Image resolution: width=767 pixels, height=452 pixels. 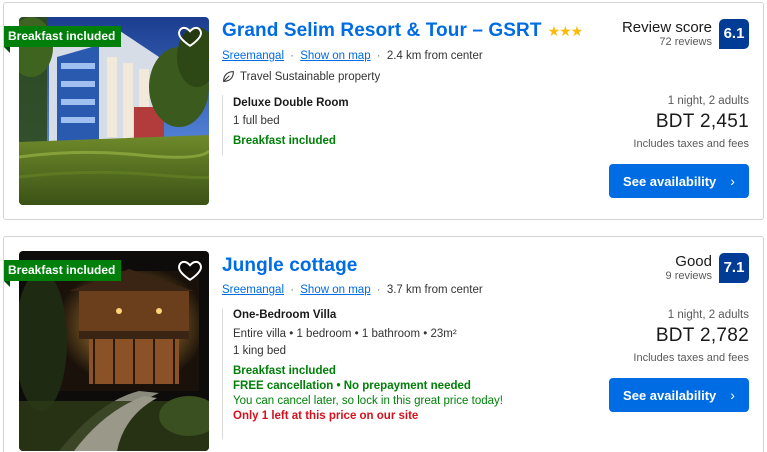 I want to click on distance-text: 3.7 km from center, so click(x=434, y=290).